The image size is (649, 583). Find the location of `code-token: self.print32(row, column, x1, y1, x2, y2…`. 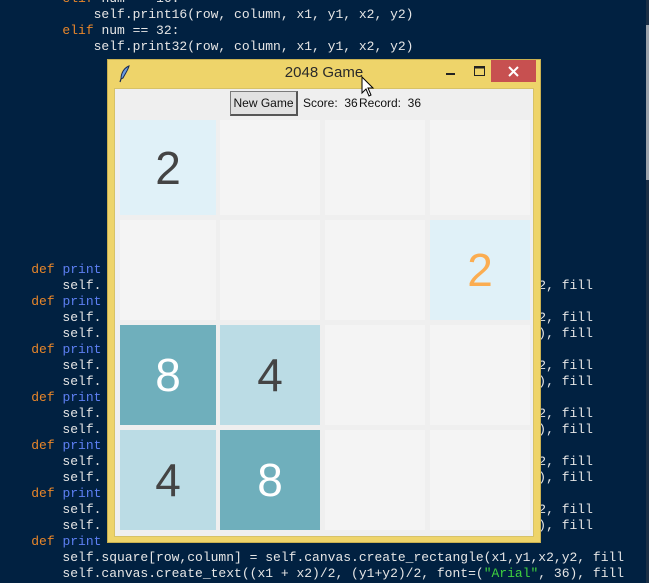

code-token: self.print32(row, column, x1, y1, x2, y2… is located at coordinates (207, 46).